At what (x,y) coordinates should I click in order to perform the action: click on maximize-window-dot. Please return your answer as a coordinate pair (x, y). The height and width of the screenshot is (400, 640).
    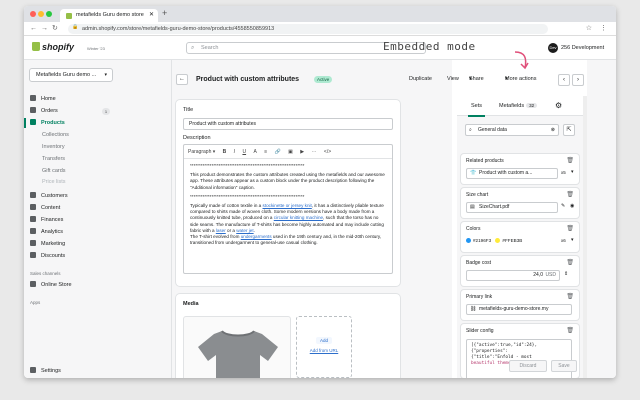
    Looking at the image, I should click on (49, 14).